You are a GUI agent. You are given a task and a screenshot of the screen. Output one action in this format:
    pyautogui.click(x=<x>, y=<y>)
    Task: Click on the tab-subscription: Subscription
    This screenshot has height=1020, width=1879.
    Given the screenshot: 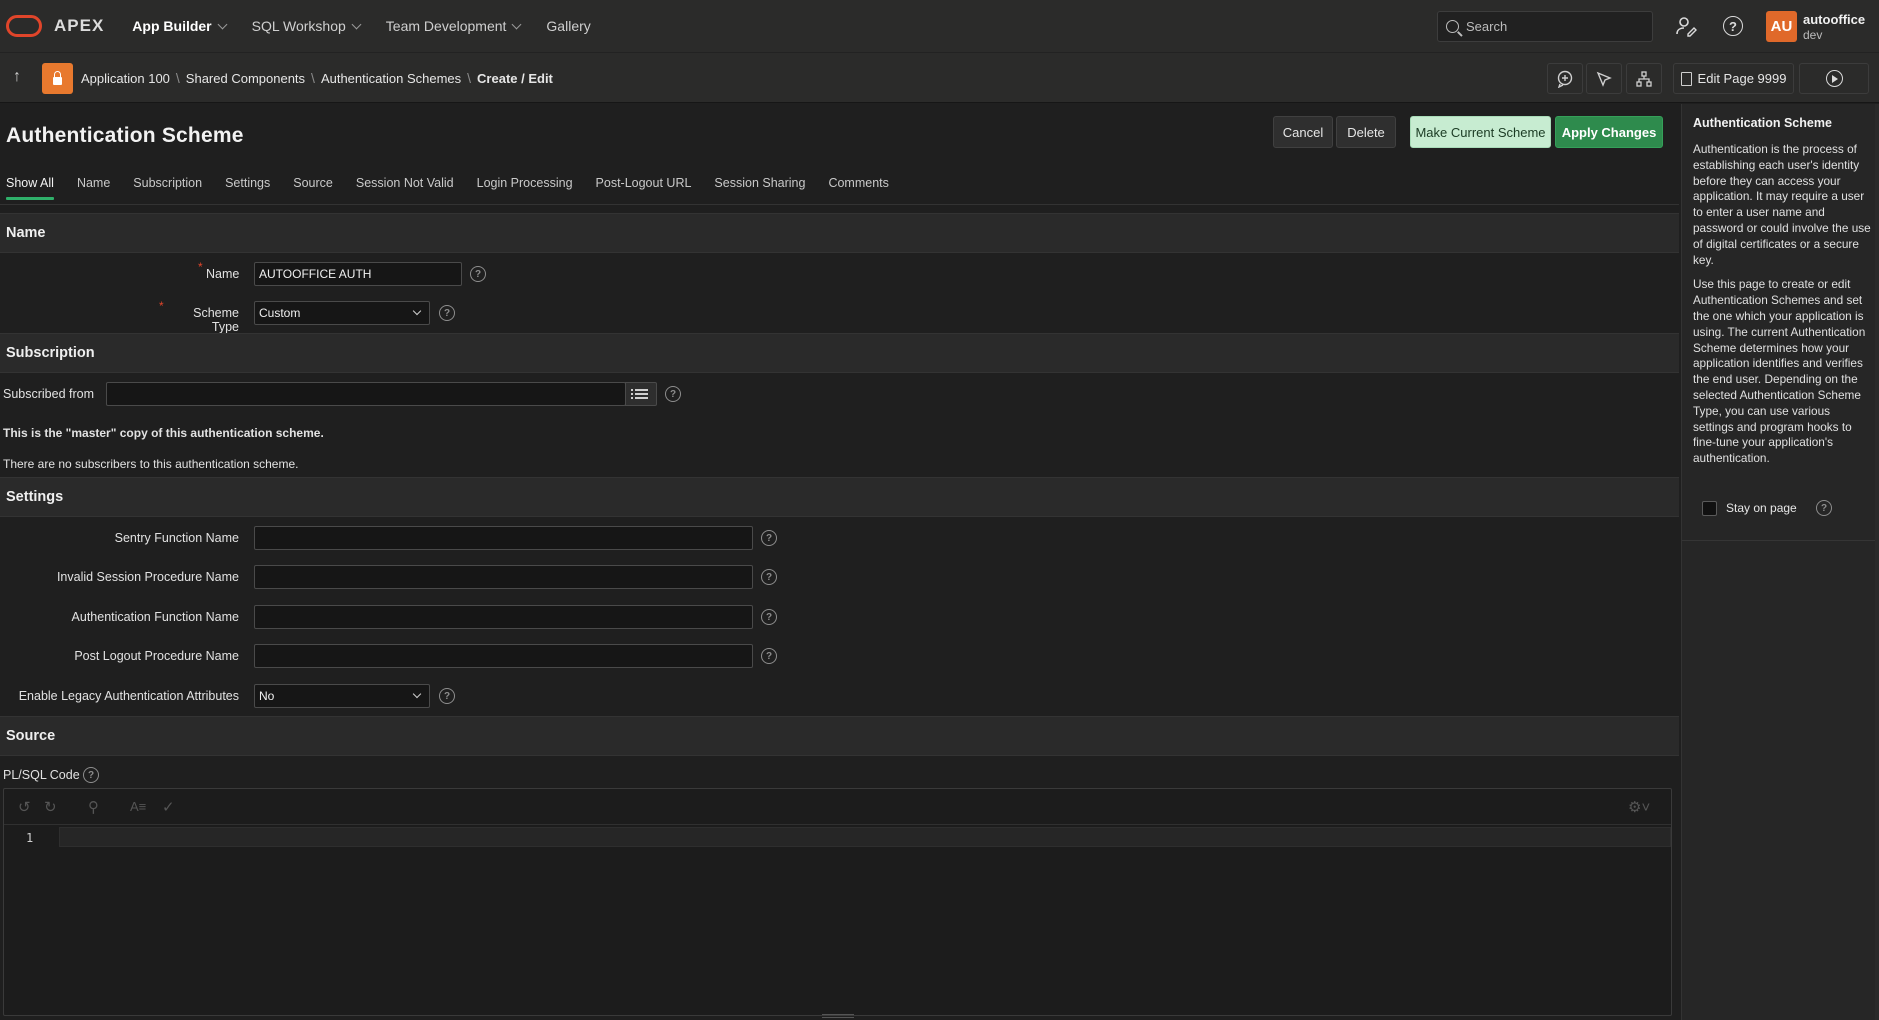 What is the action you would take?
    pyautogui.click(x=167, y=188)
    